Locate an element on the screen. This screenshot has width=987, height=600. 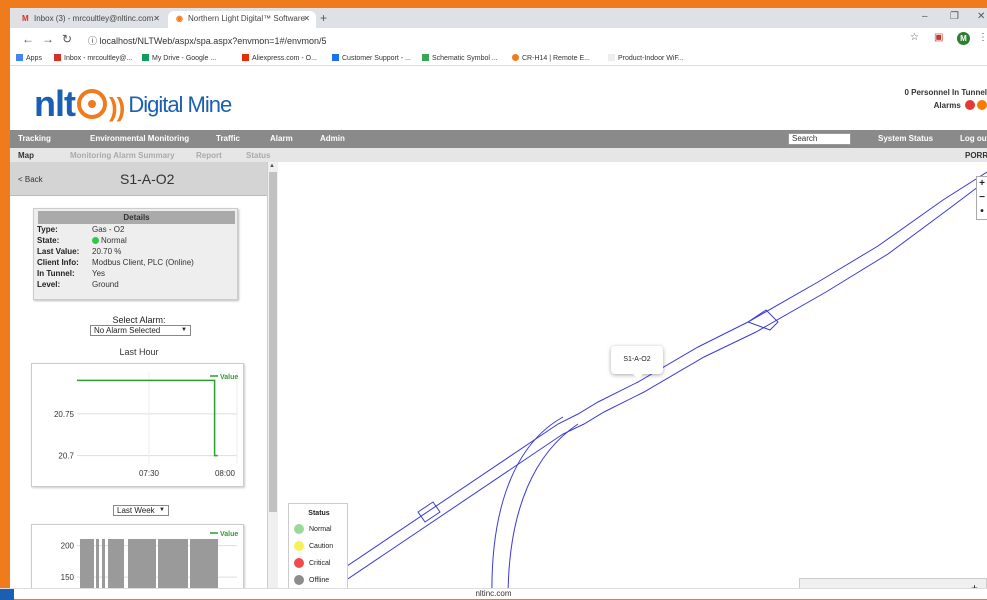
legend-item: Offline is located at coordinates (311, 580).